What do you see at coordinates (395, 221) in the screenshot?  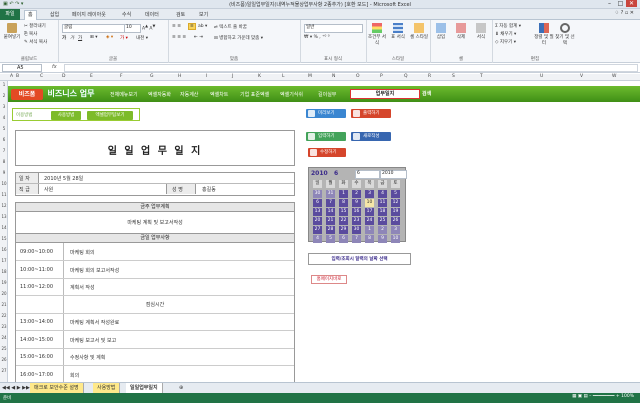 I see `calendar-day: 26` at bounding box center [395, 221].